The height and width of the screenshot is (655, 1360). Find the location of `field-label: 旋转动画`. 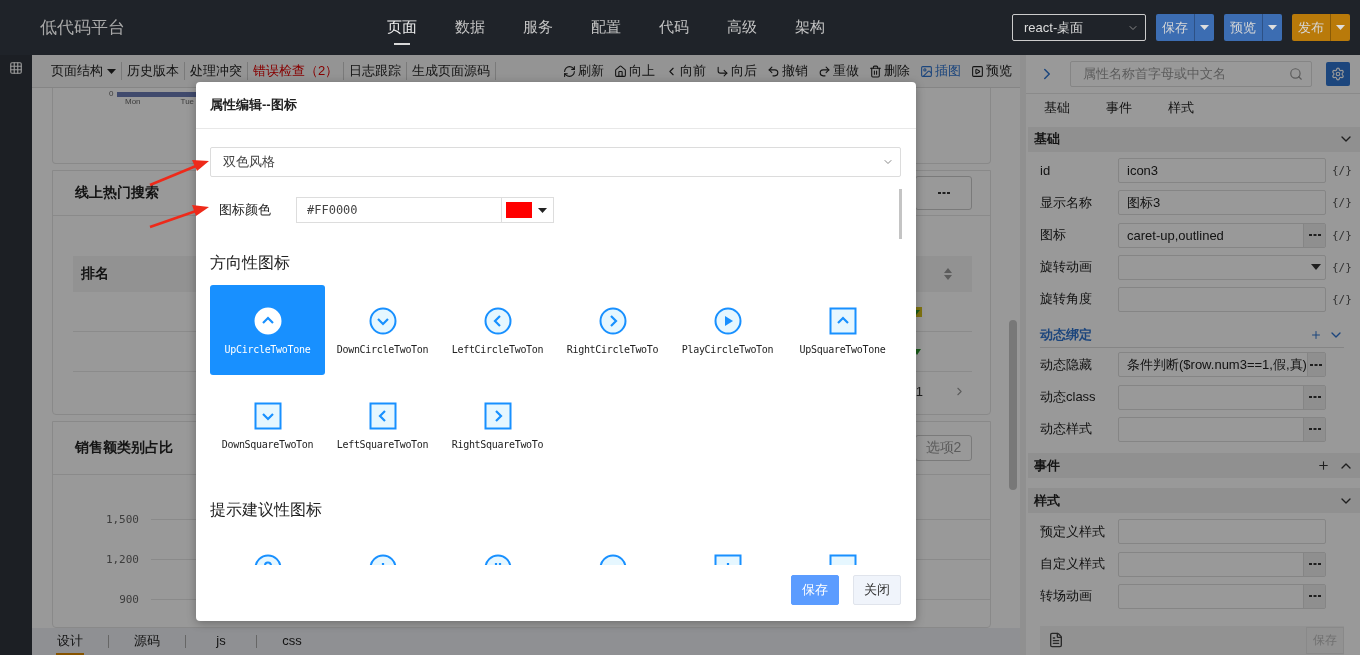

field-label: 旋转动画 is located at coordinates (1066, 267).